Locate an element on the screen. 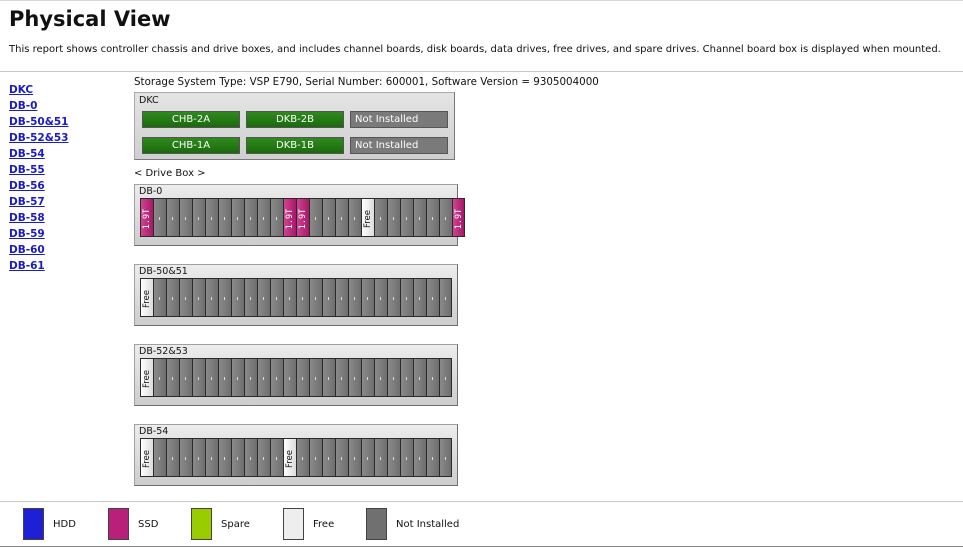 The width and height of the screenshot is (963, 547). legend-swatch-free is located at coordinates (293, 524).